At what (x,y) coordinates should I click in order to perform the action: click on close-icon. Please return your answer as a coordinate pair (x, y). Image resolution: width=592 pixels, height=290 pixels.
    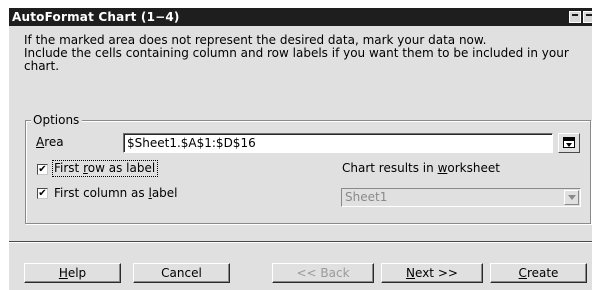
    Looking at the image, I should click on (587, 17).